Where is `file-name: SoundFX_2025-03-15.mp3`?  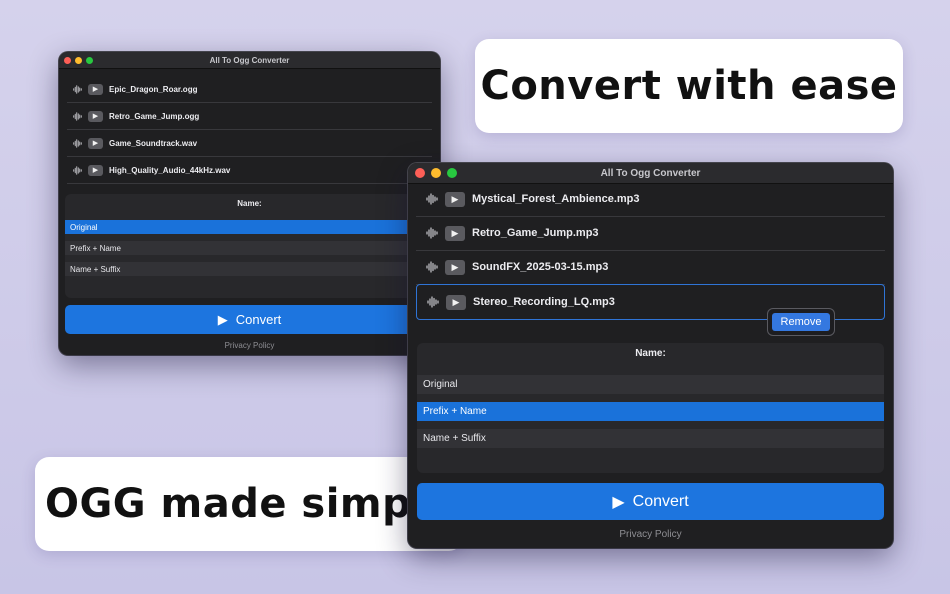
file-name: SoundFX_2025-03-15.mp3 is located at coordinates (540, 267).